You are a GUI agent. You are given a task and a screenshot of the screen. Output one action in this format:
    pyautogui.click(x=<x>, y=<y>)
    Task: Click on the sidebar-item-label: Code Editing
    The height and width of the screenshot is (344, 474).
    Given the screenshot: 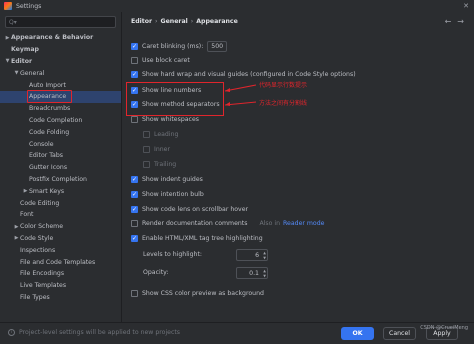 What is the action you would take?
    pyautogui.click(x=40, y=203)
    